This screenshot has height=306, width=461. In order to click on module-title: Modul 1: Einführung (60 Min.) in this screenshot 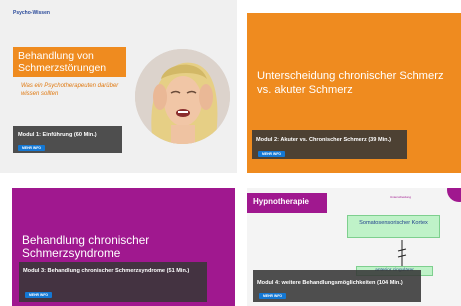, I will do `click(57, 135)`.